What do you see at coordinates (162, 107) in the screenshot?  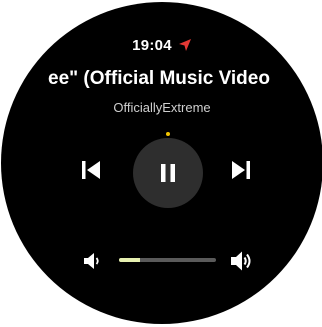 I see `track-artist: OfficiallyExtreme` at bounding box center [162, 107].